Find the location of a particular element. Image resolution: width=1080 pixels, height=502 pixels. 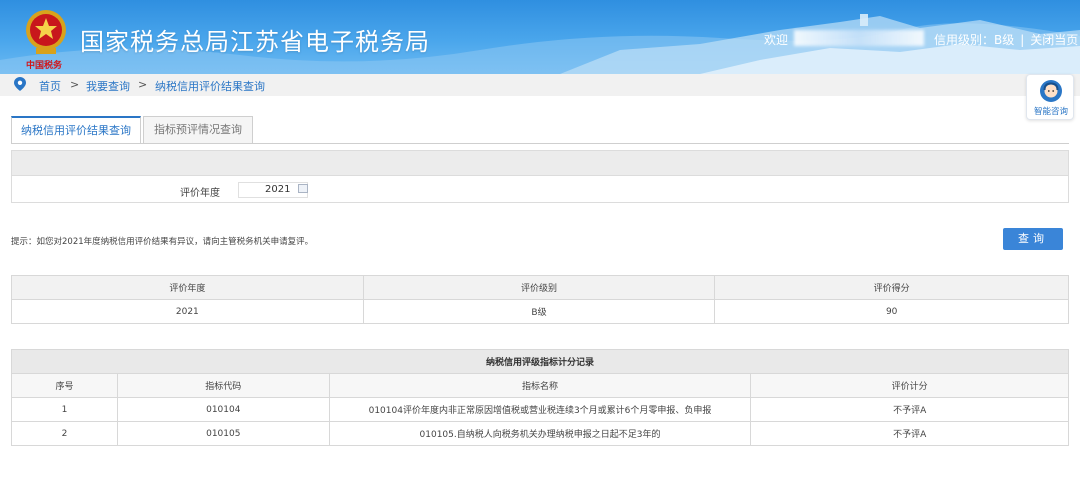

query-form: 评价年度 2021 is located at coordinates (540, 189).